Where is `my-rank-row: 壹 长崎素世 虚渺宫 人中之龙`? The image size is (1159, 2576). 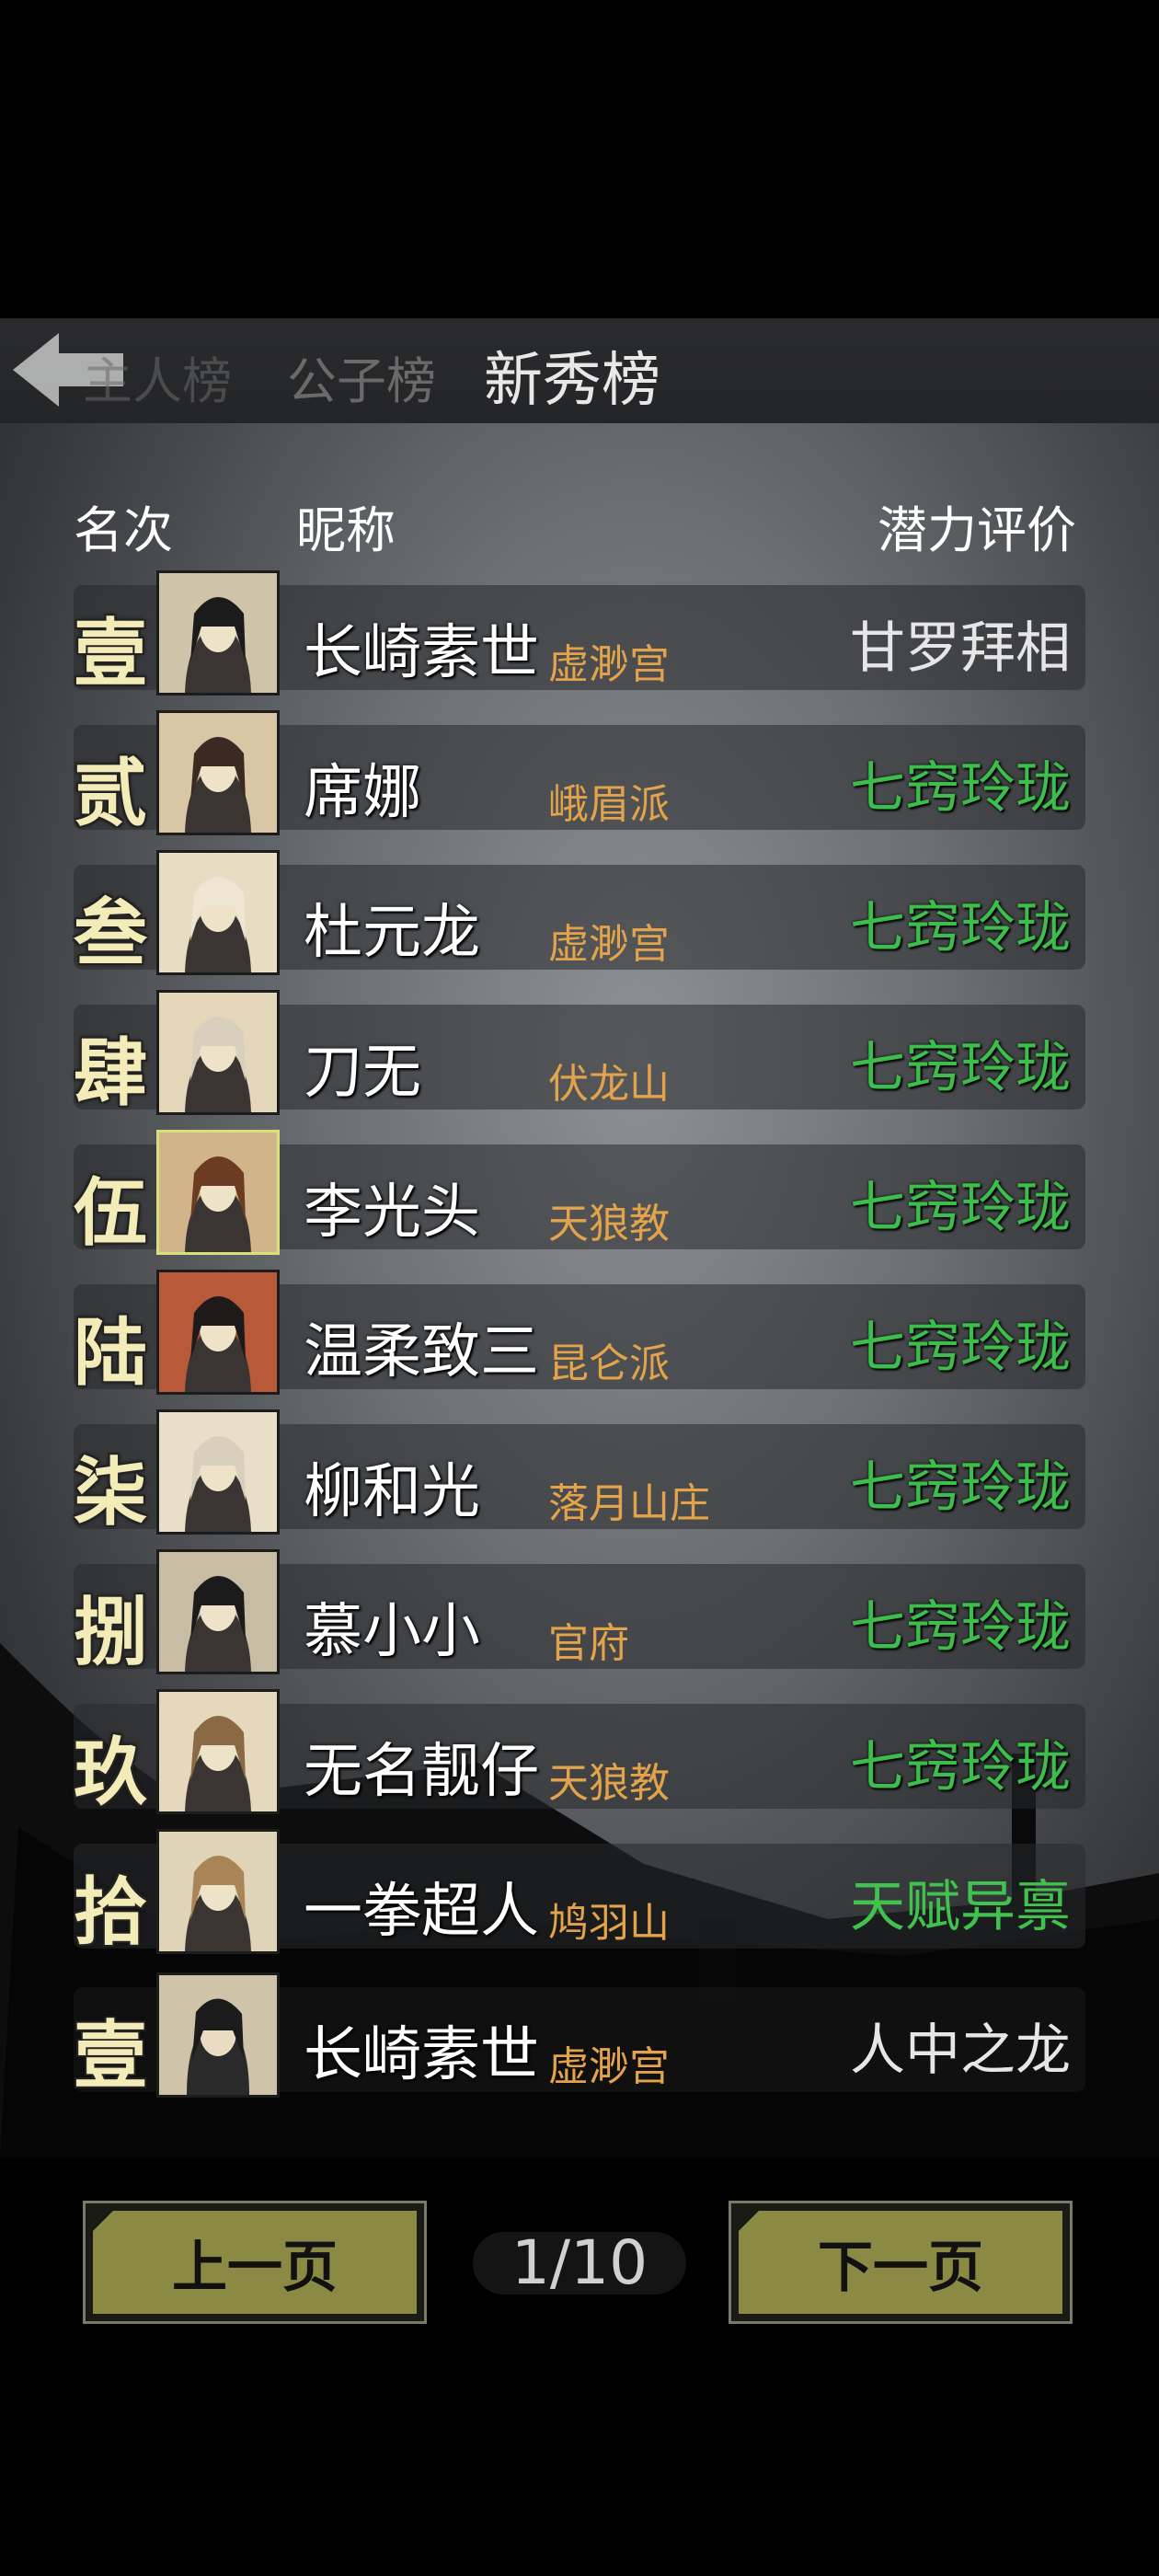
my-rank-row: 壹 长崎素世 虚渺宫 人中之龙 is located at coordinates (579, 2035).